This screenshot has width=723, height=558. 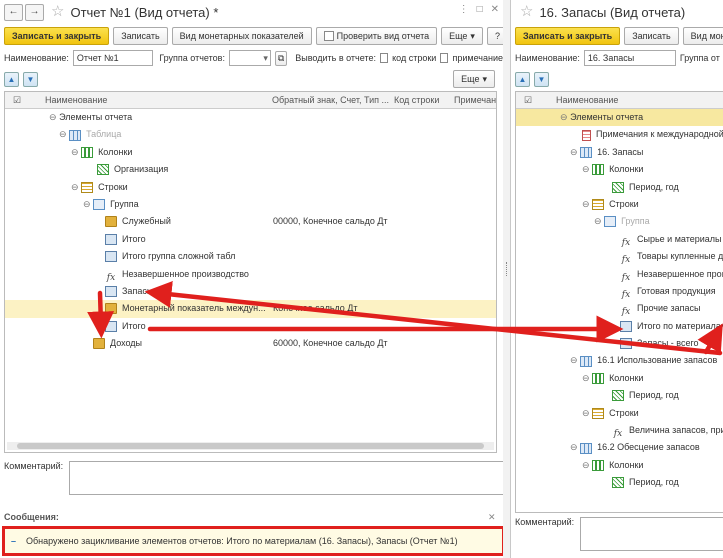 I want to click on tree-row: fx Сырье и материалы, so click(x=619, y=239).